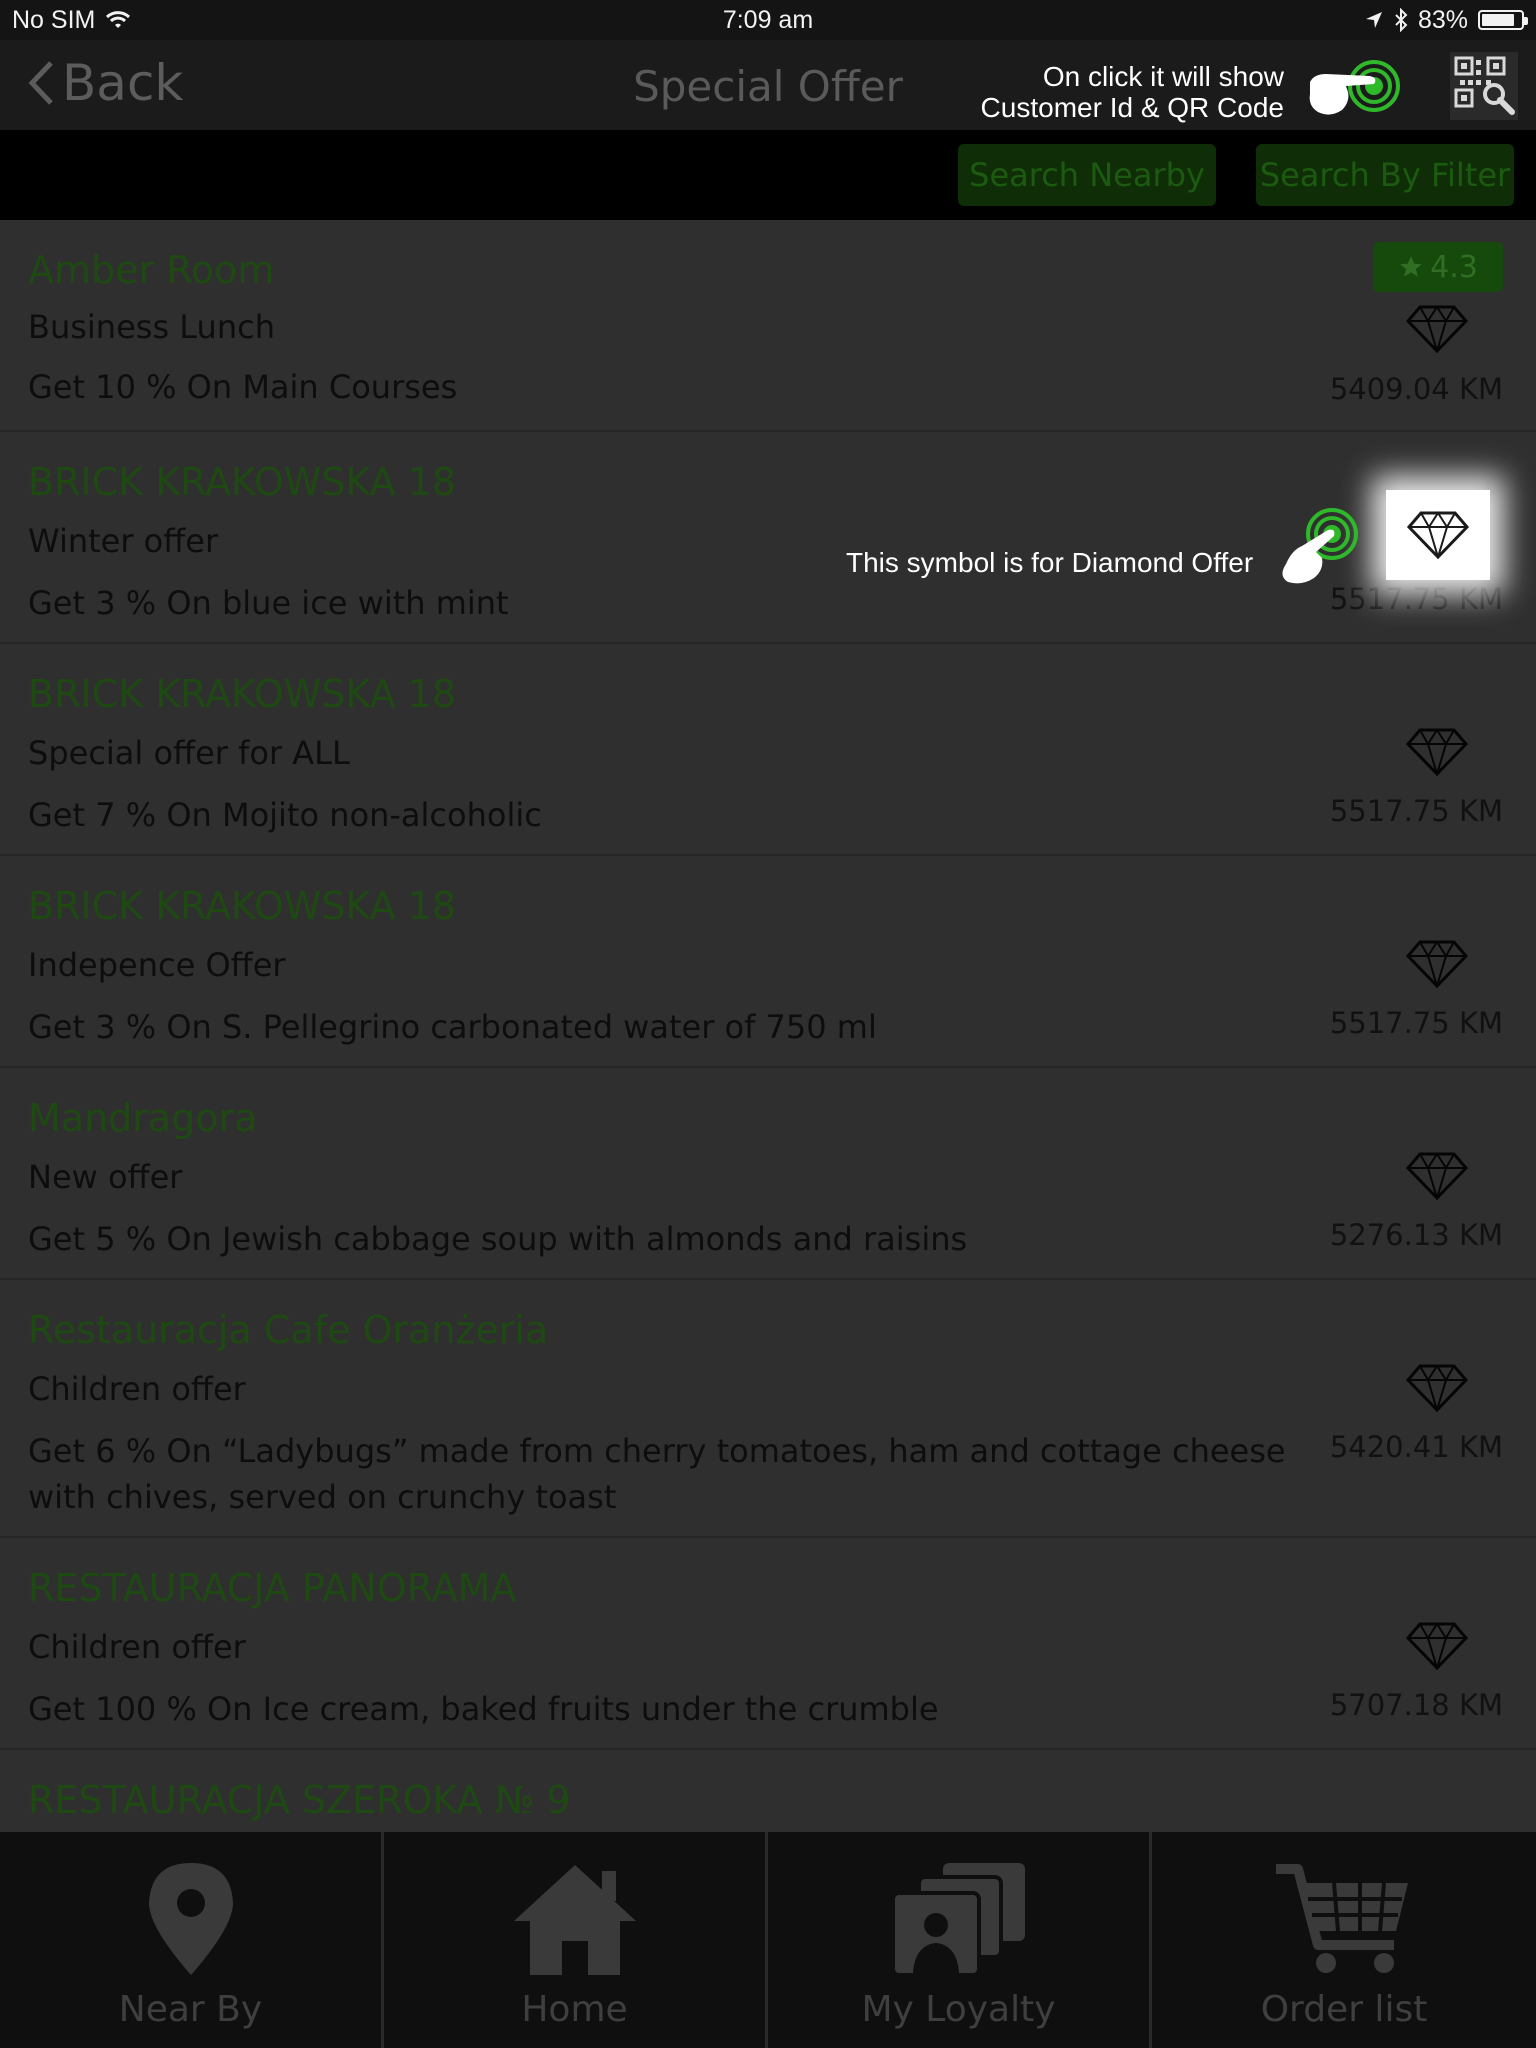  I want to click on diamond-highlight, so click(1438, 535).